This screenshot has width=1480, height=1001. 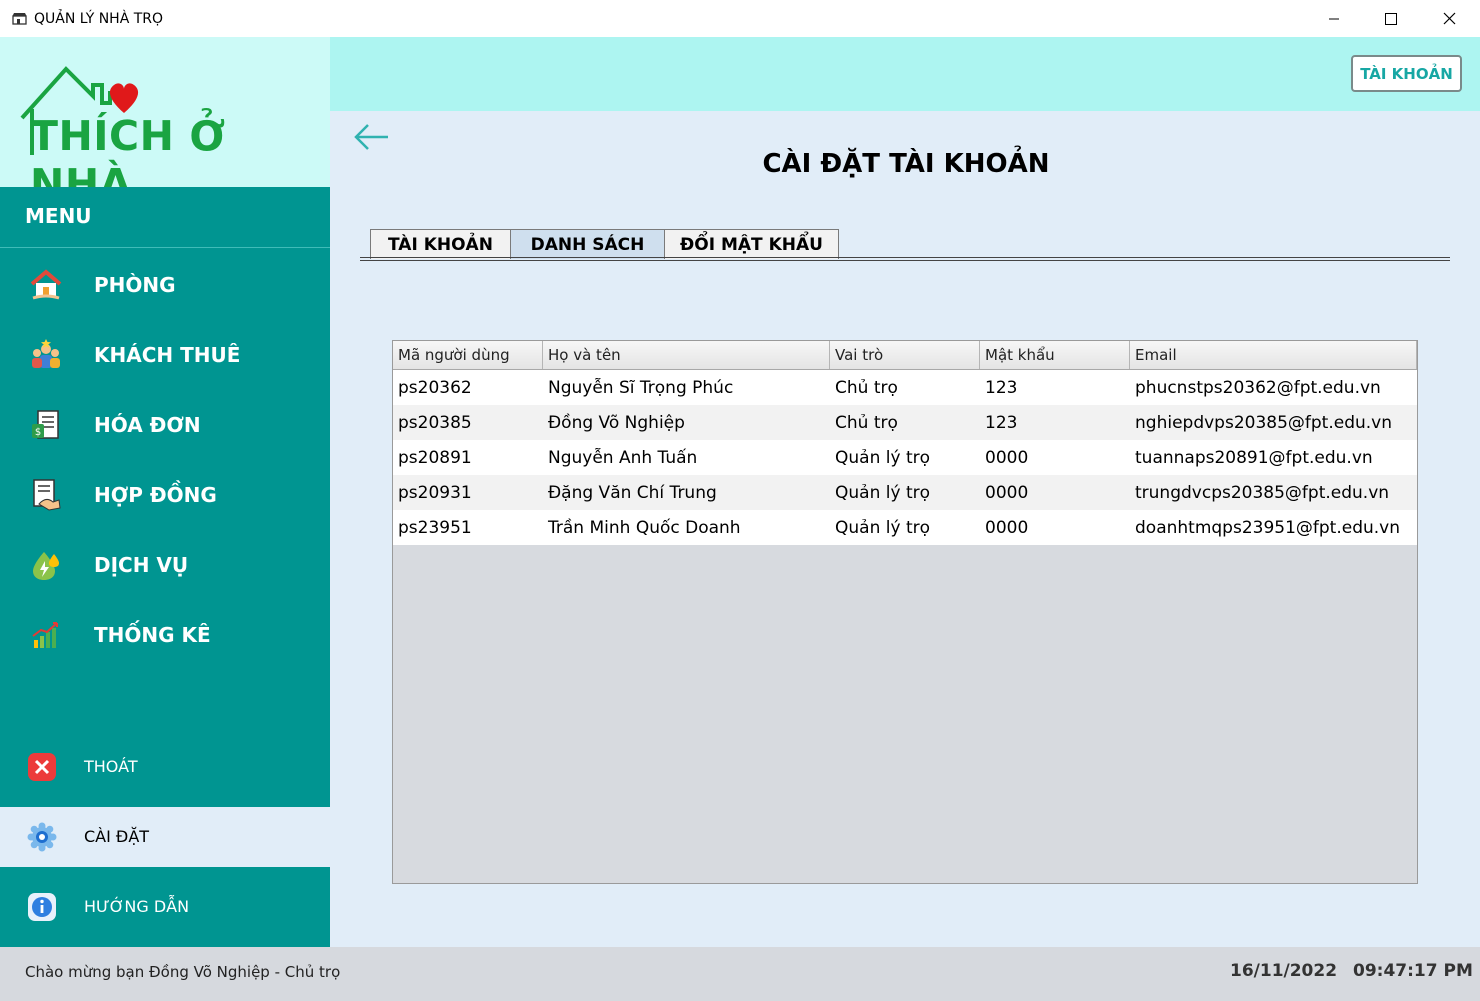 I want to click on close-icon, so click(x=1449, y=18).